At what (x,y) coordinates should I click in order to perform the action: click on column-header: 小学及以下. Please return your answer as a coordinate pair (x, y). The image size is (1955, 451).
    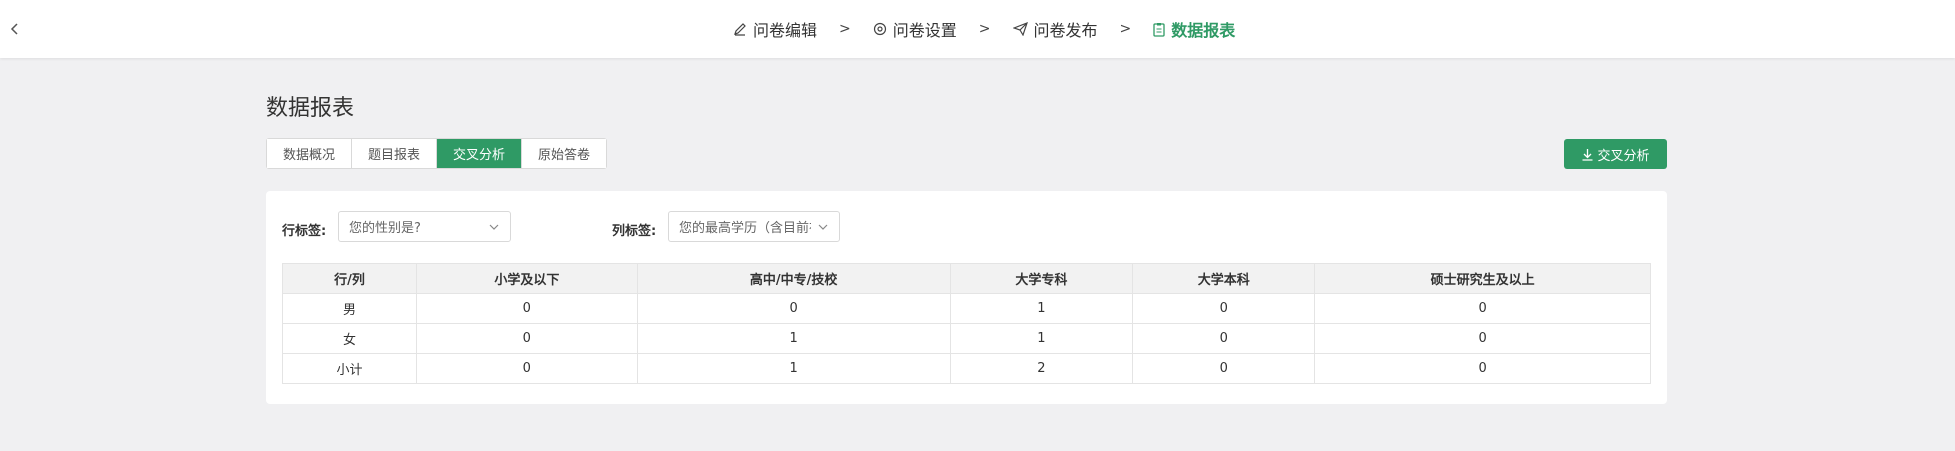
    Looking at the image, I should click on (526, 278).